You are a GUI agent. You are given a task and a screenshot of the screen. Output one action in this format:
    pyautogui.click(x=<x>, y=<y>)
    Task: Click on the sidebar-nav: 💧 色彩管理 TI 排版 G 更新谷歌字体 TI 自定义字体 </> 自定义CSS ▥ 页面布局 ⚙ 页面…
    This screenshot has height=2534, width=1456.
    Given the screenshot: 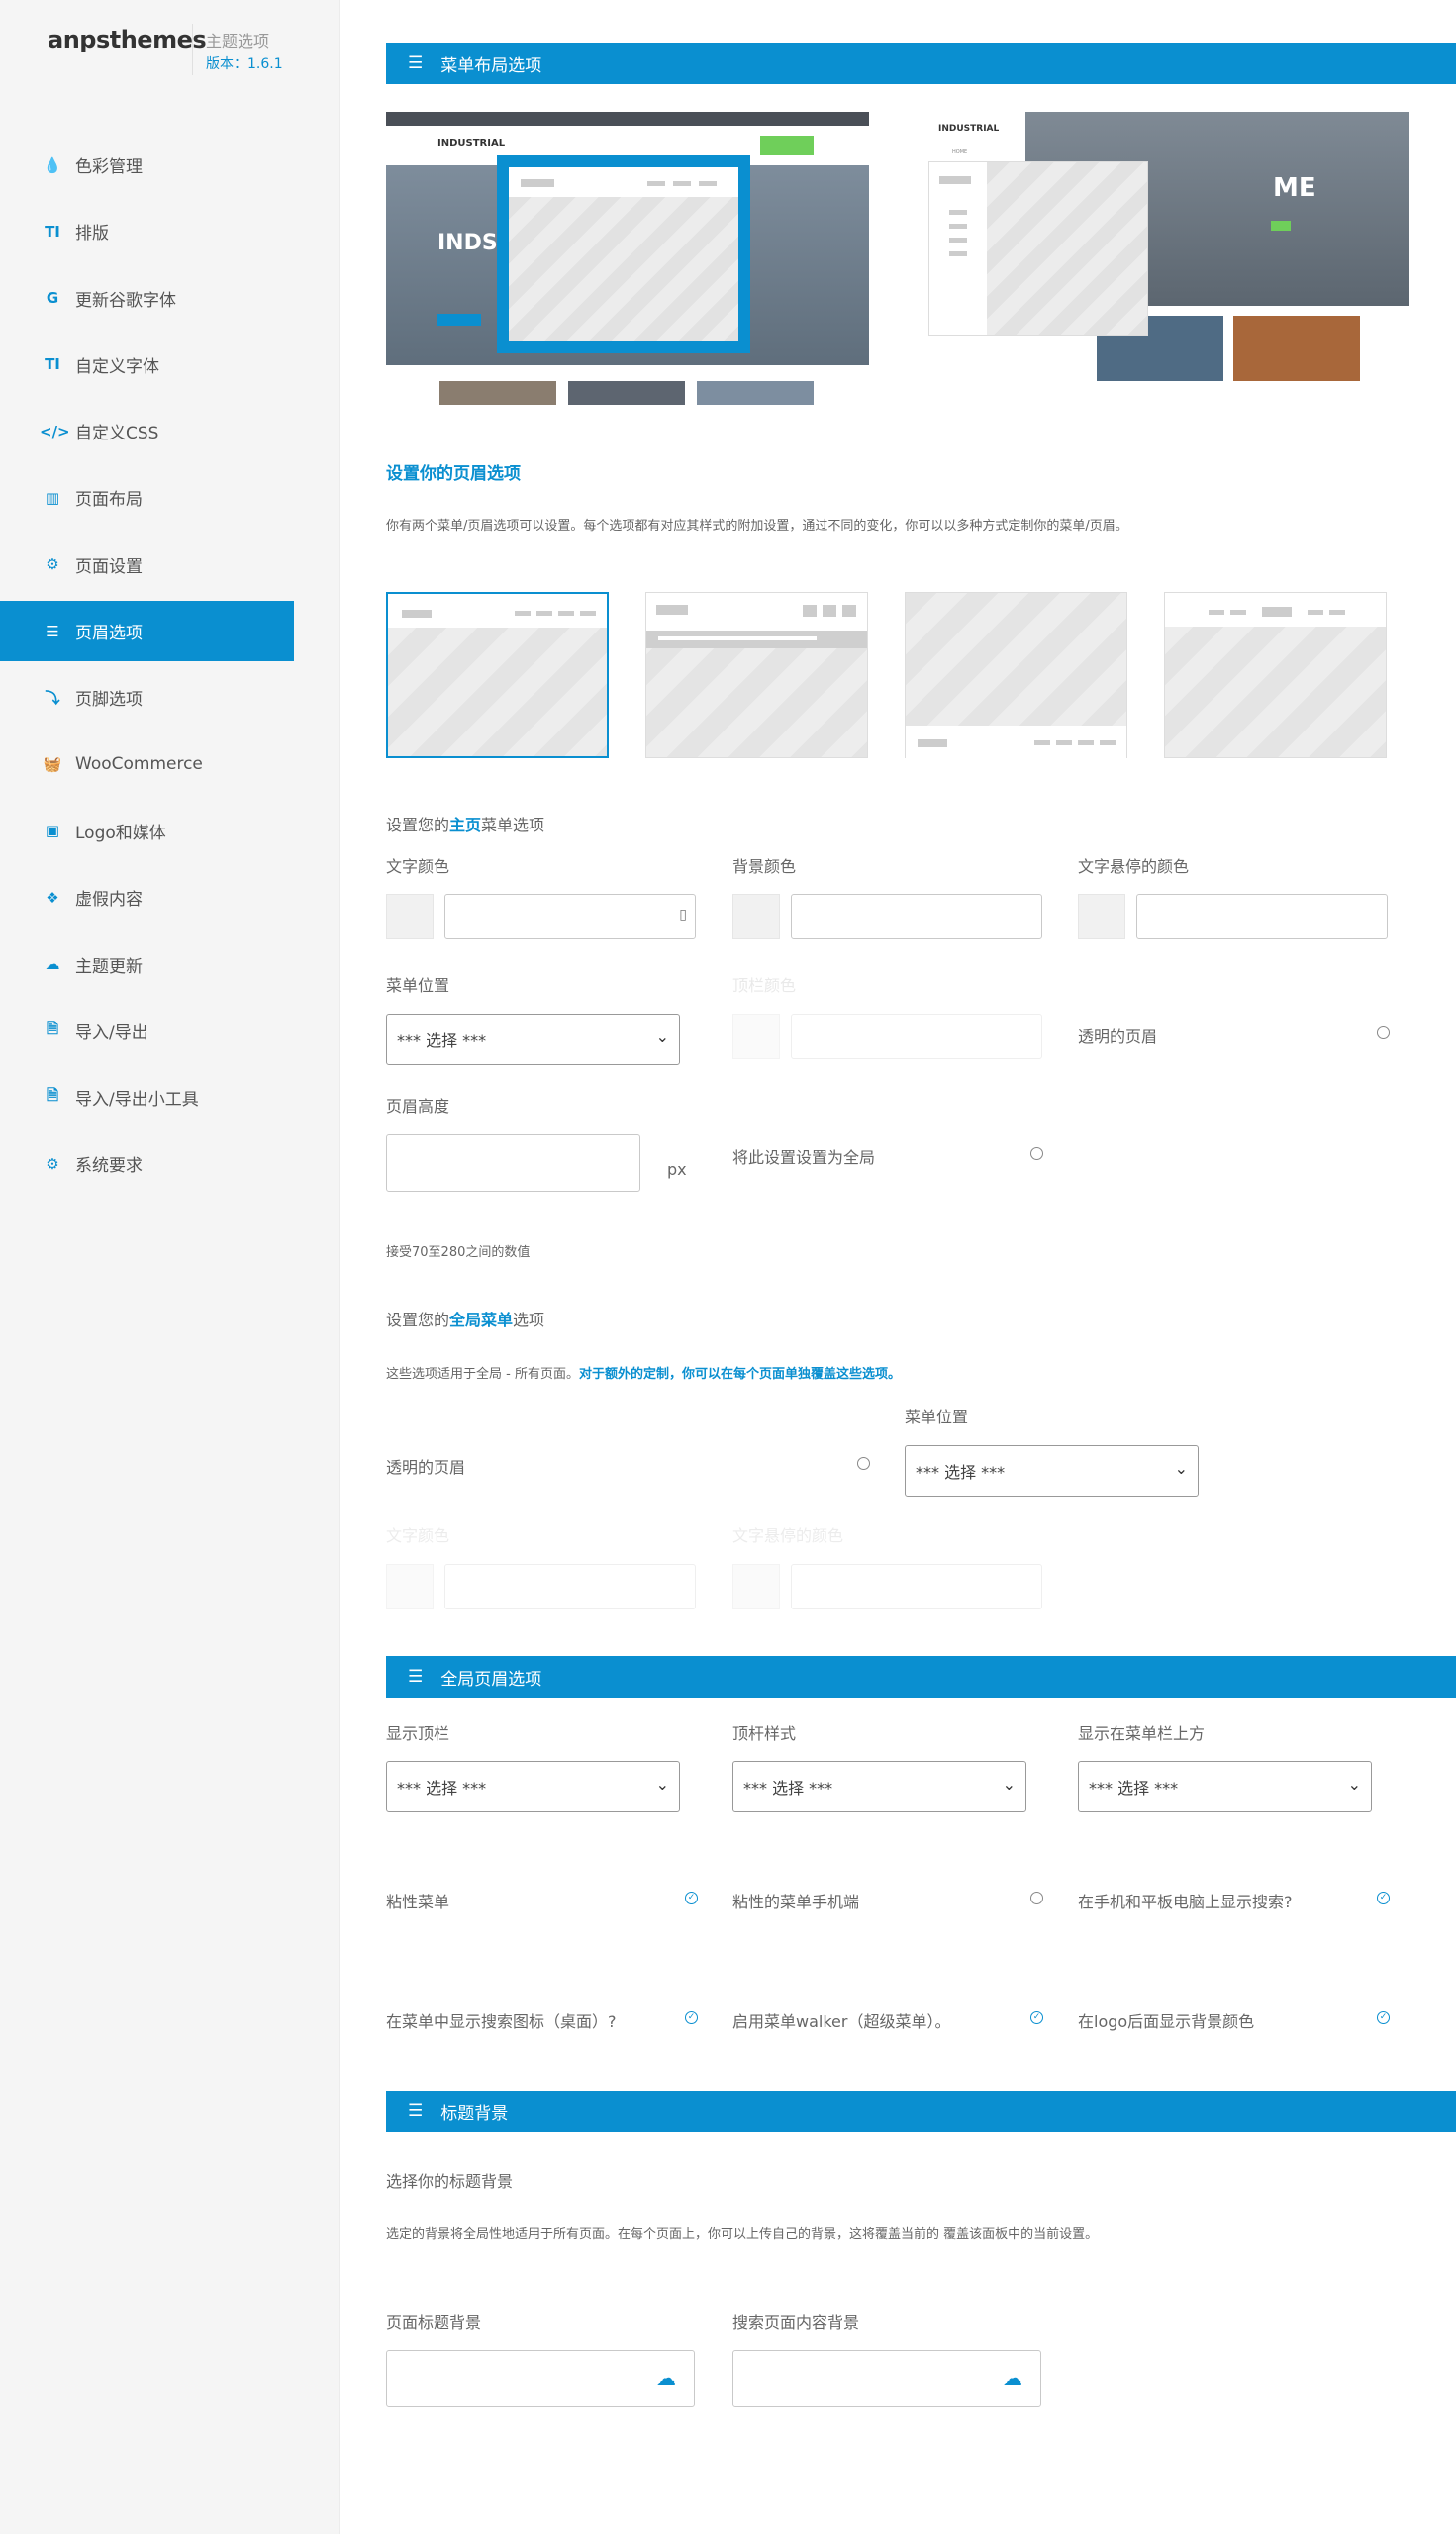 What is the action you would take?
    pyautogui.click(x=147, y=668)
    